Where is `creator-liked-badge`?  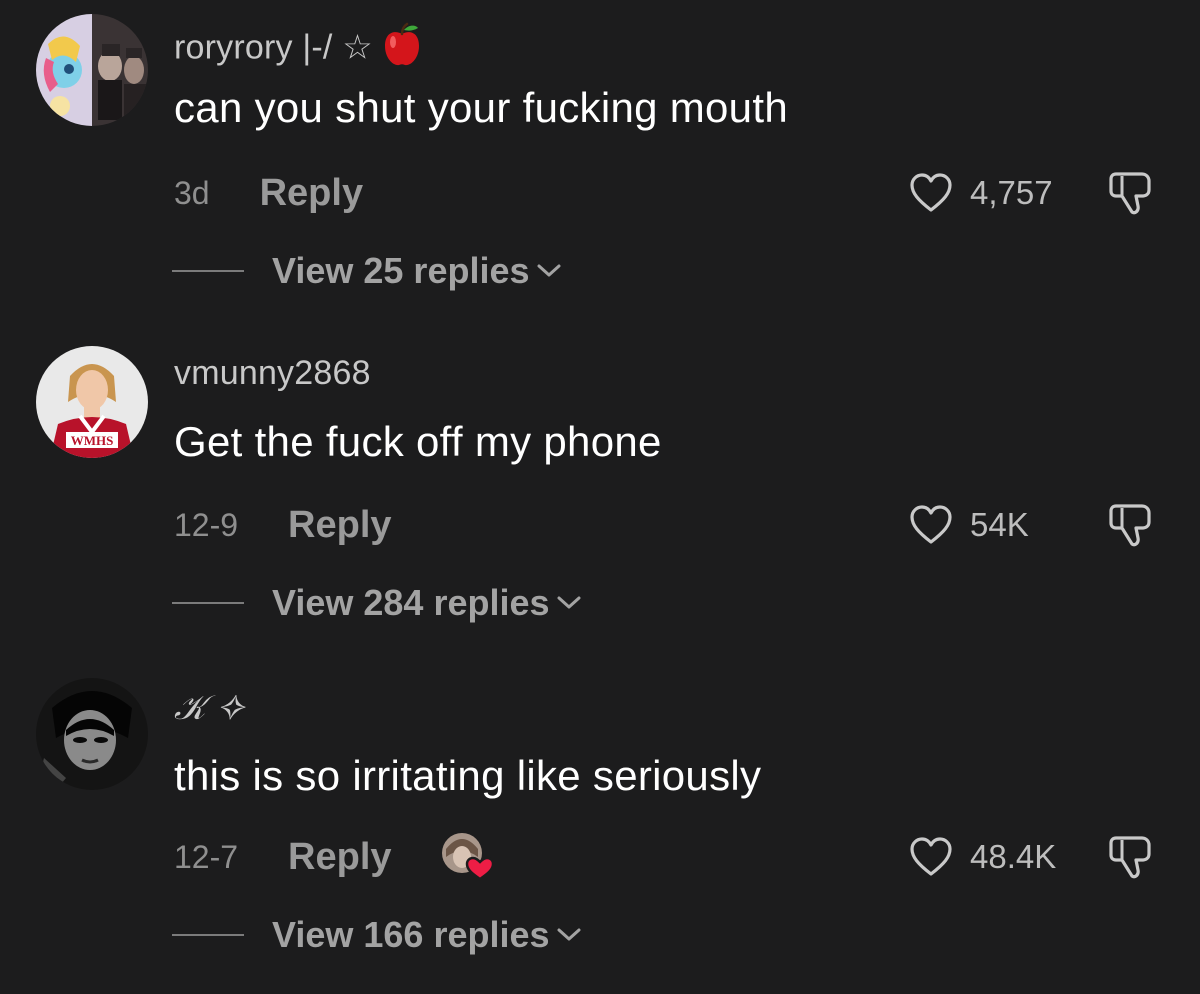
creator-liked-badge is located at coordinates (467, 857).